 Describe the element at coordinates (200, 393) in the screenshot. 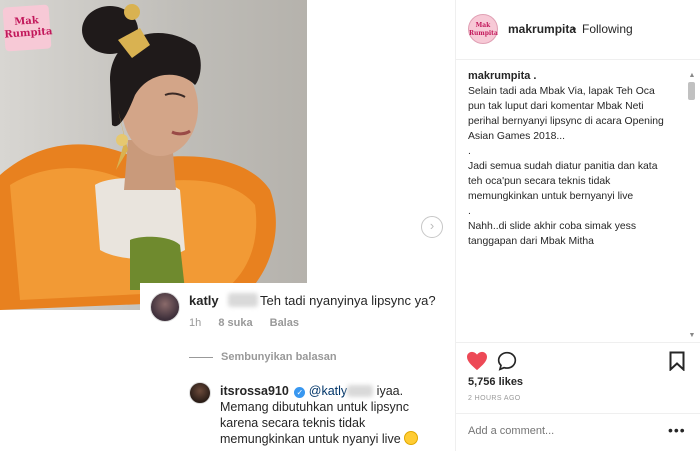

I see `reply-author-avatar` at that location.